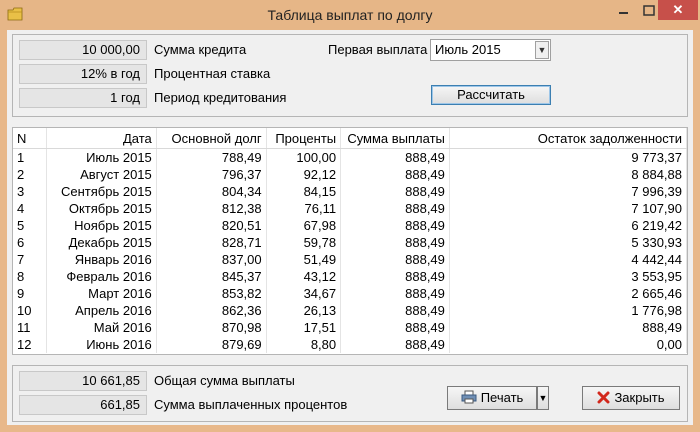  What do you see at coordinates (568, 276) in the screenshot?
I see `table-cell: 3 553,95` at bounding box center [568, 276].